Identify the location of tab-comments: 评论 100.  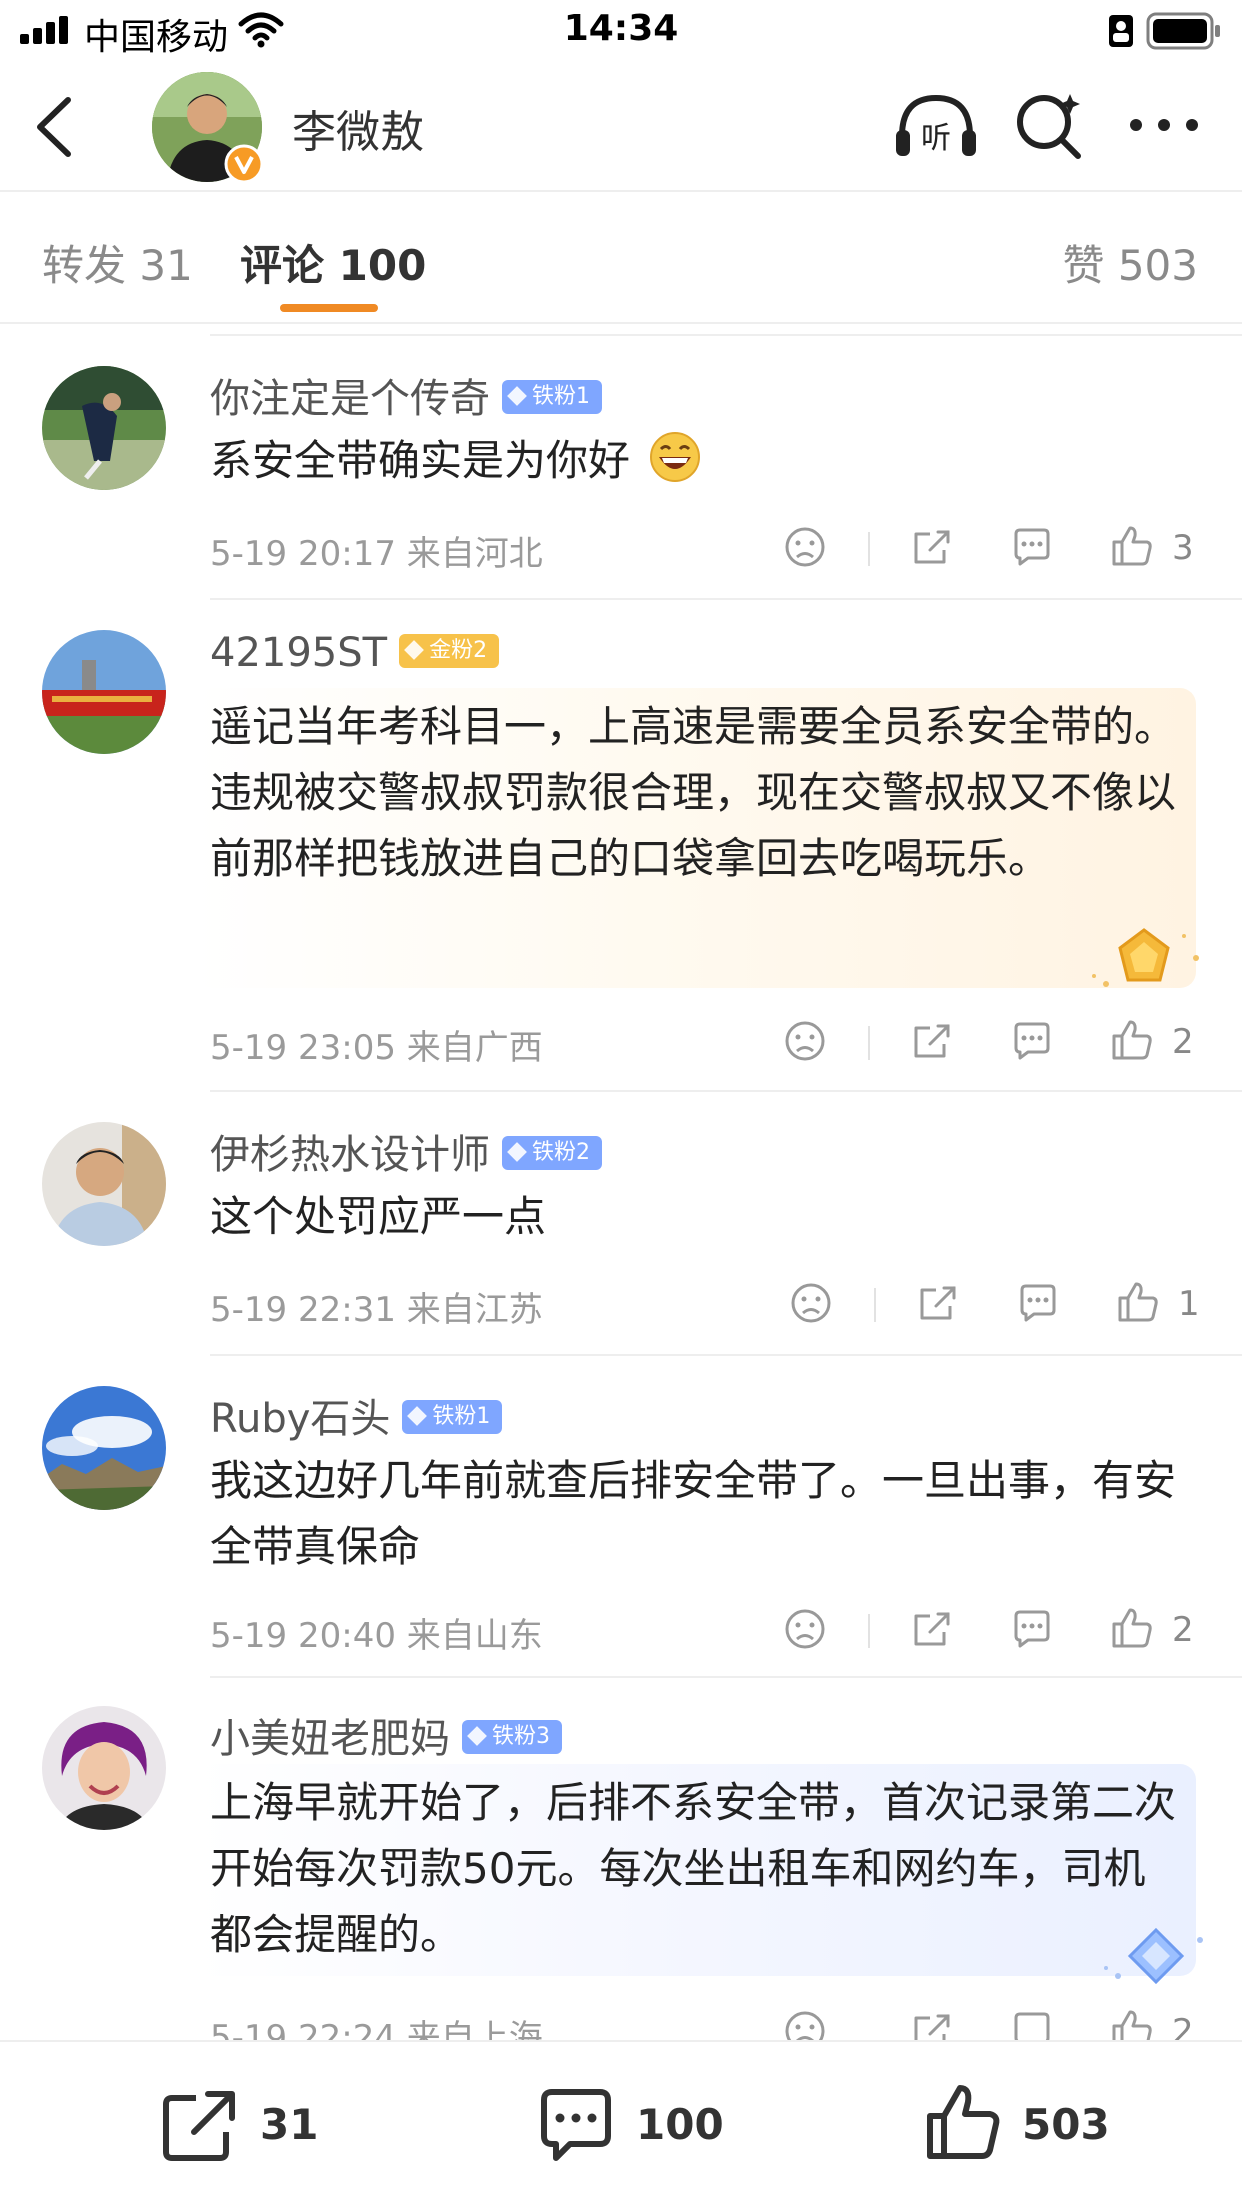
(333, 262).